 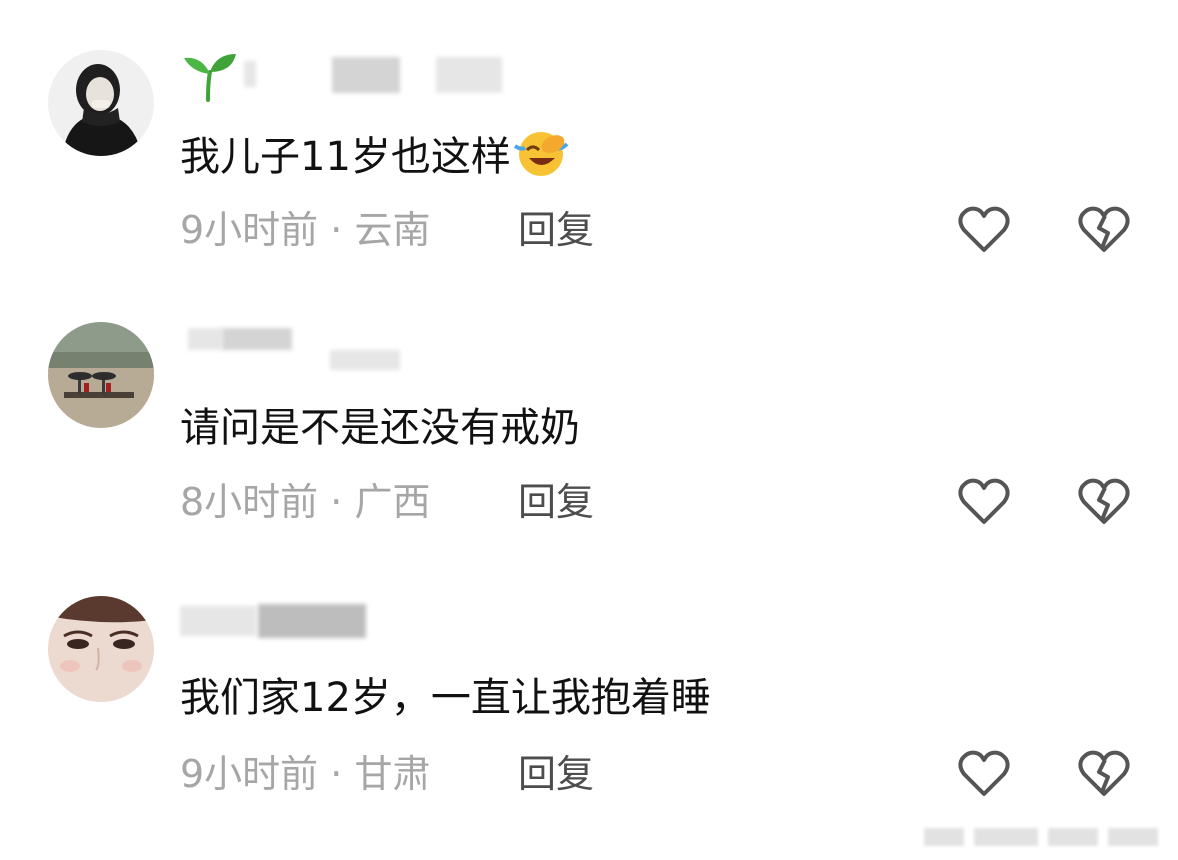 I want to click on laughing-crying-emoji-icon, so click(x=541, y=153).